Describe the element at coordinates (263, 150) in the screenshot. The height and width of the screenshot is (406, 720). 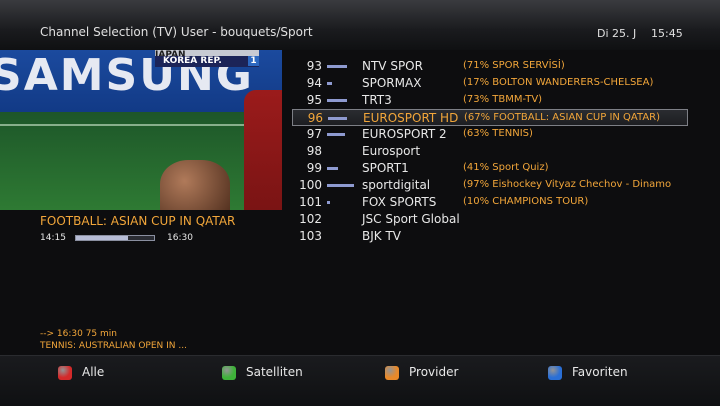
I see `player-shape` at that location.